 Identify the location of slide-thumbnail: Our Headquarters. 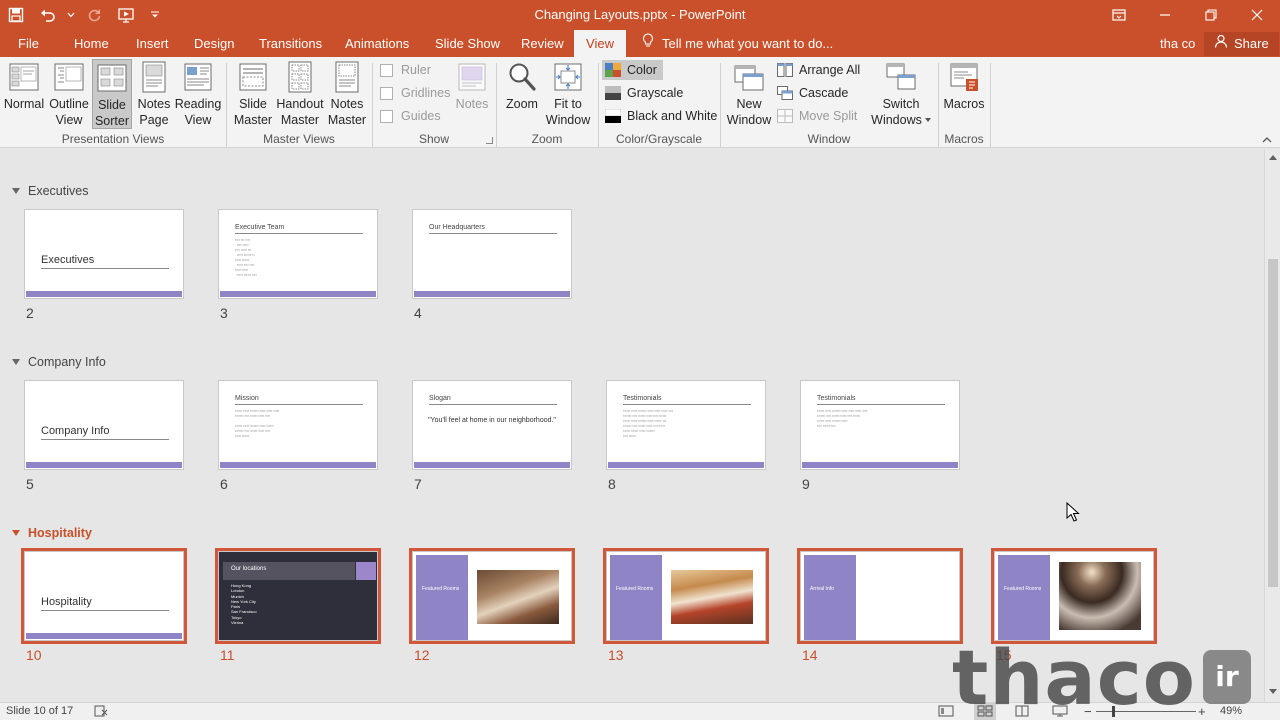
(492, 254).